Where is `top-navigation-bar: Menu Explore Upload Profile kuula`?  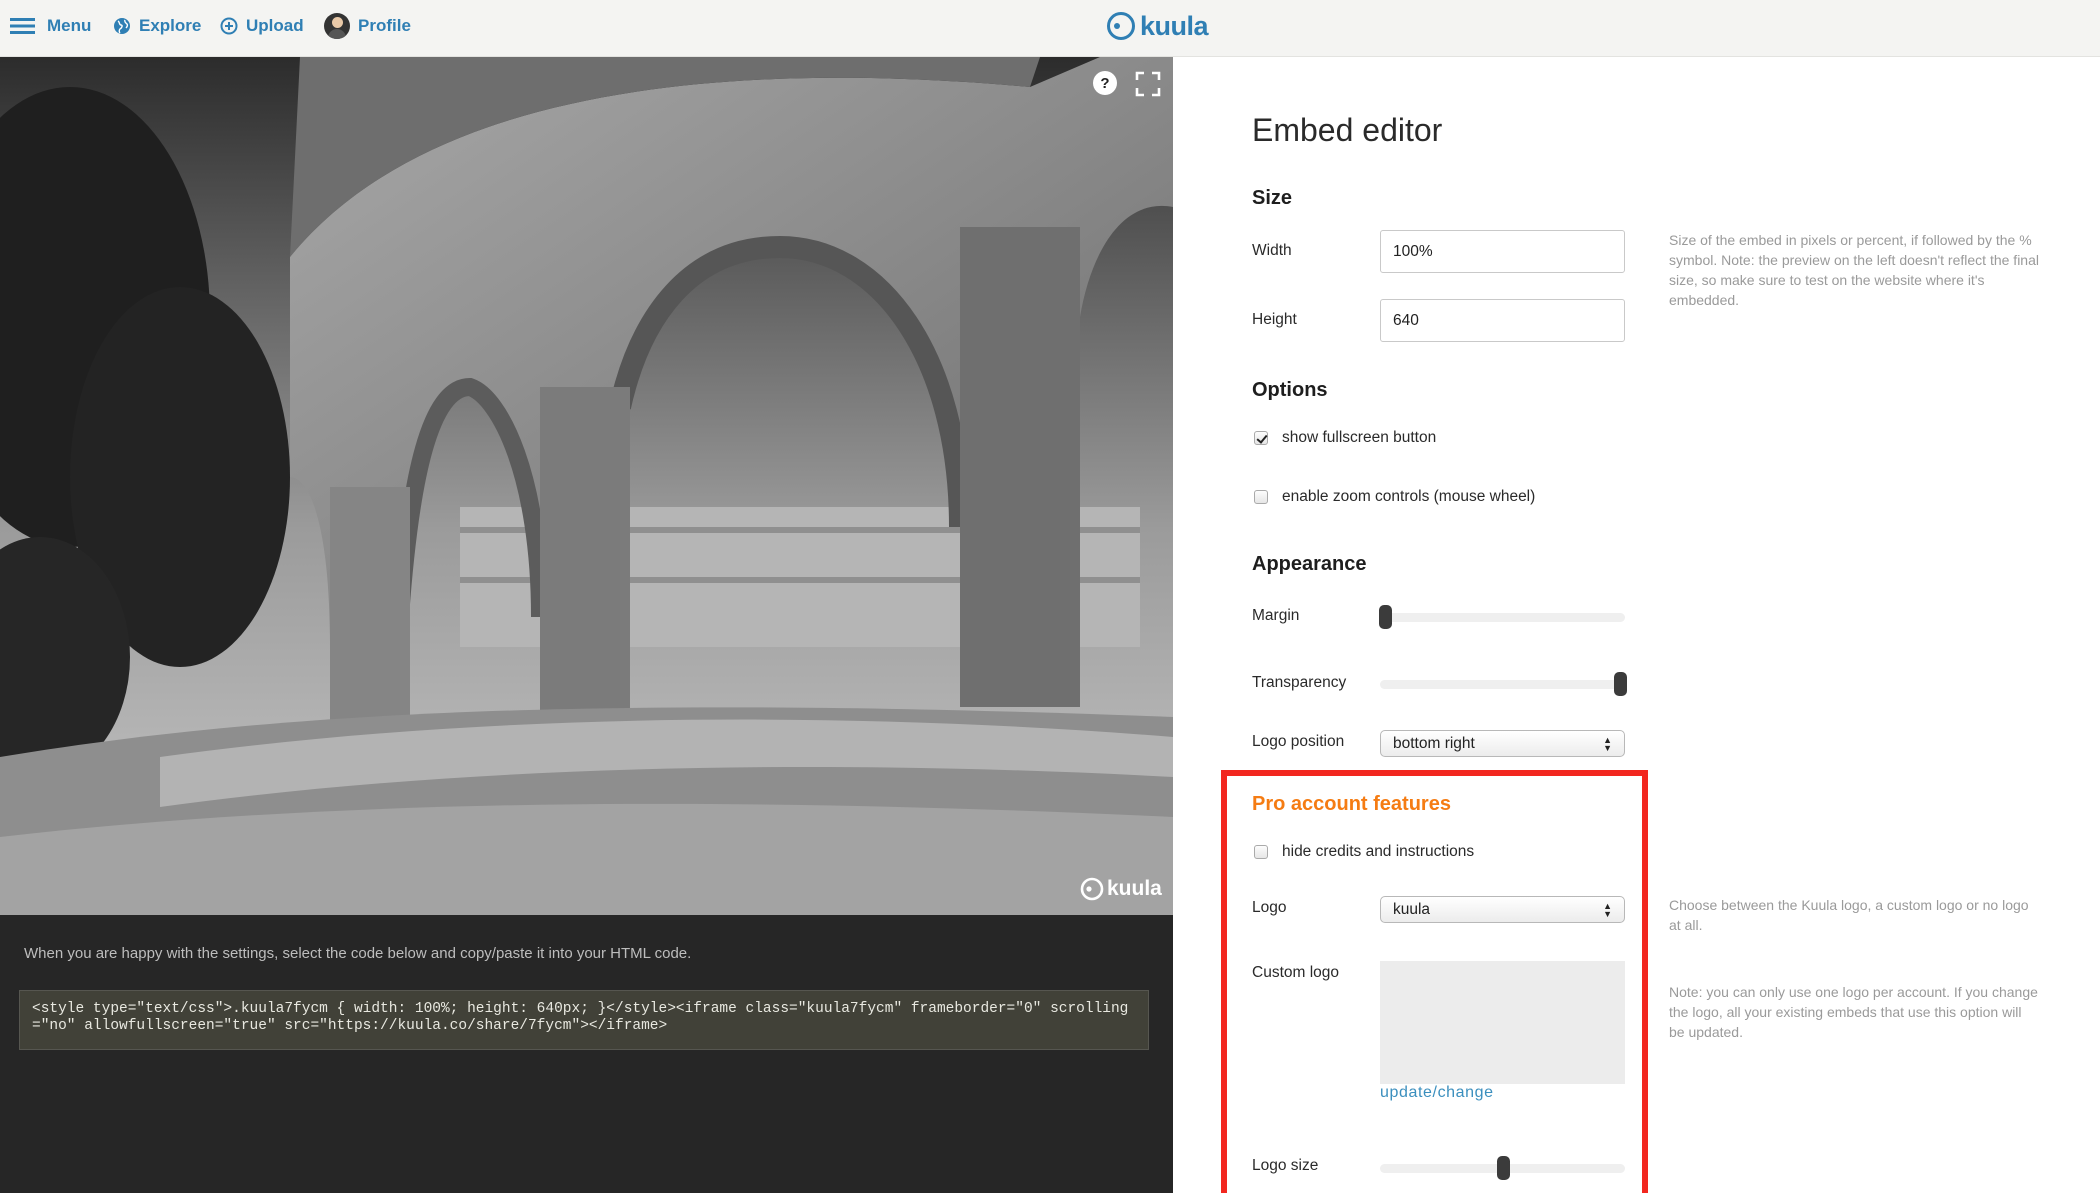 top-navigation-bar: Menu Explore Upload Profile kuula is located at coordinates (1050, 28).